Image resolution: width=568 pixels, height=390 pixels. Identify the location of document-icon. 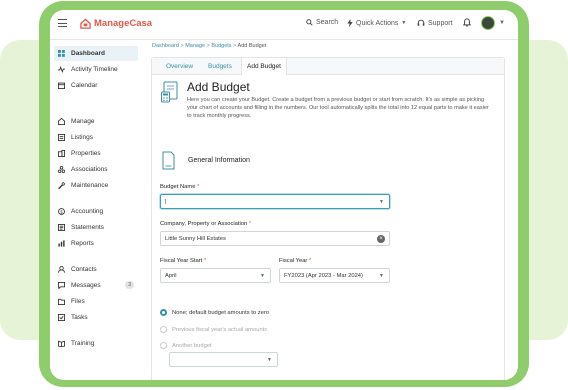
(168, 160).